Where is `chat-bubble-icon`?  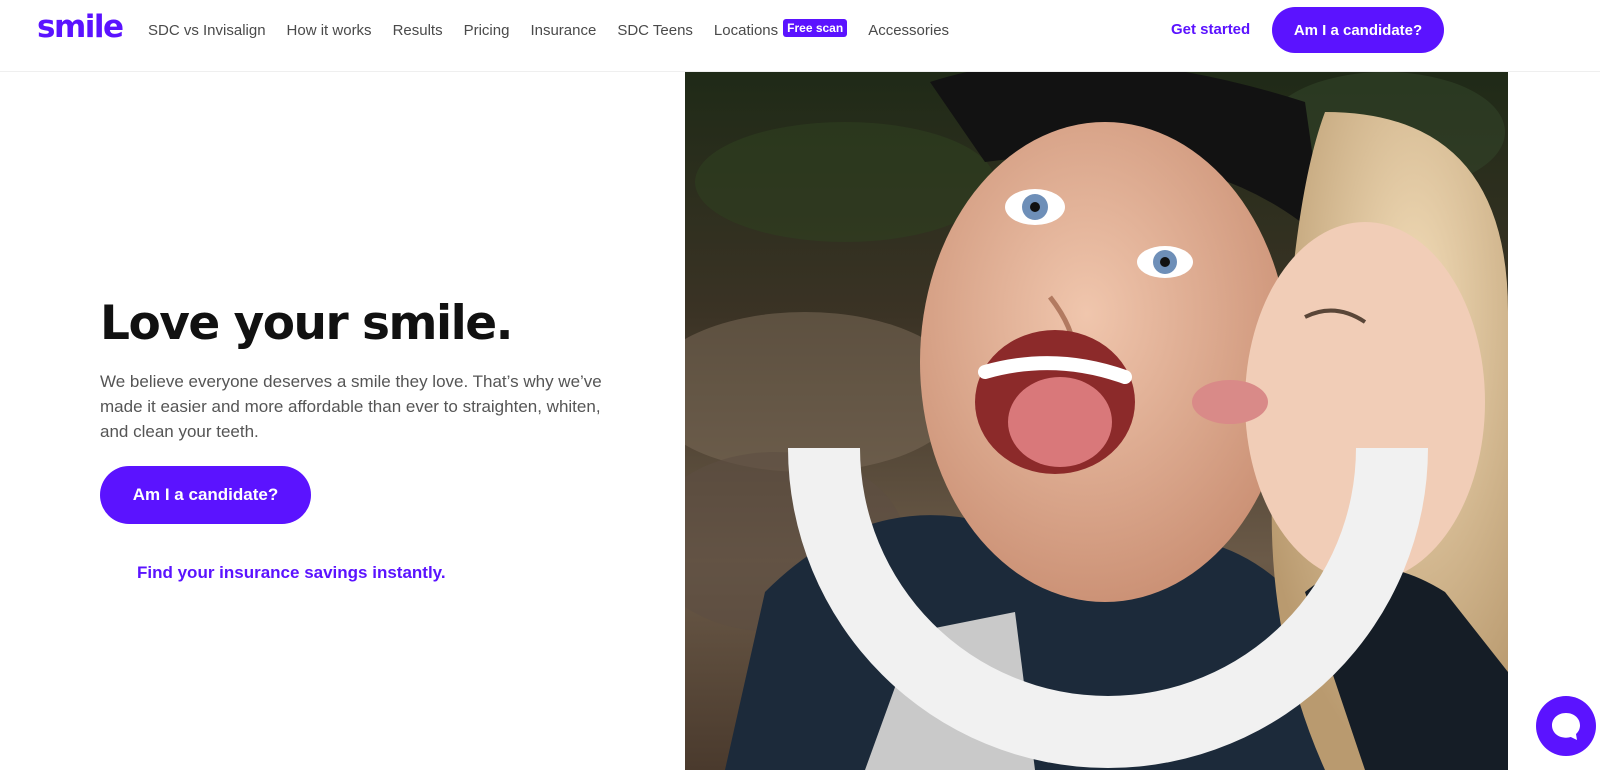 chat-bubble-icon is located at coordinates (1566, 726).